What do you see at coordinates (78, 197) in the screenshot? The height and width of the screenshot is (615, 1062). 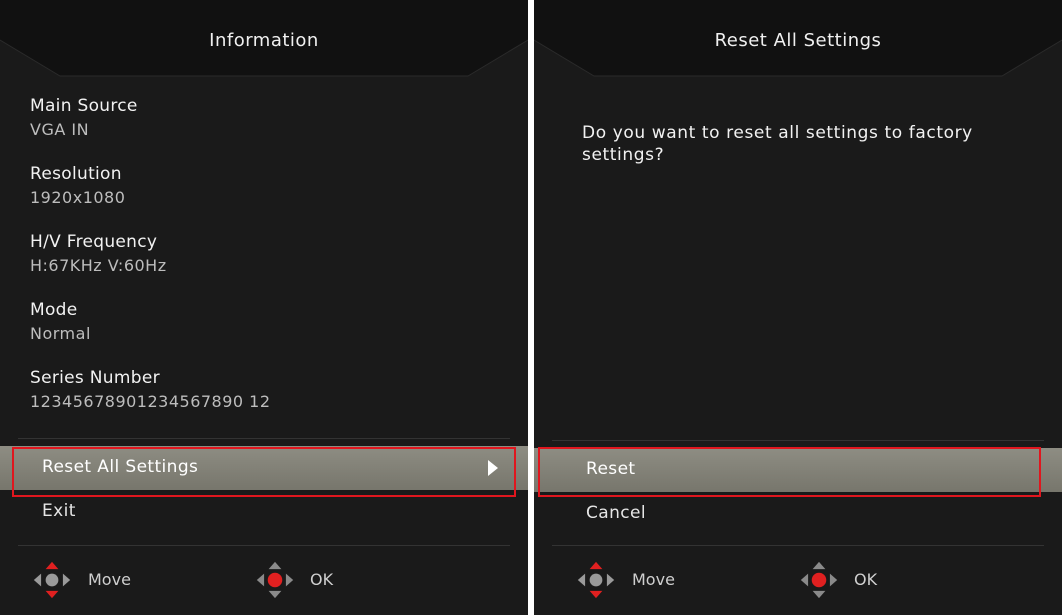 I see `resolution-value: 1920x1080` at bounding box center [78, 197].